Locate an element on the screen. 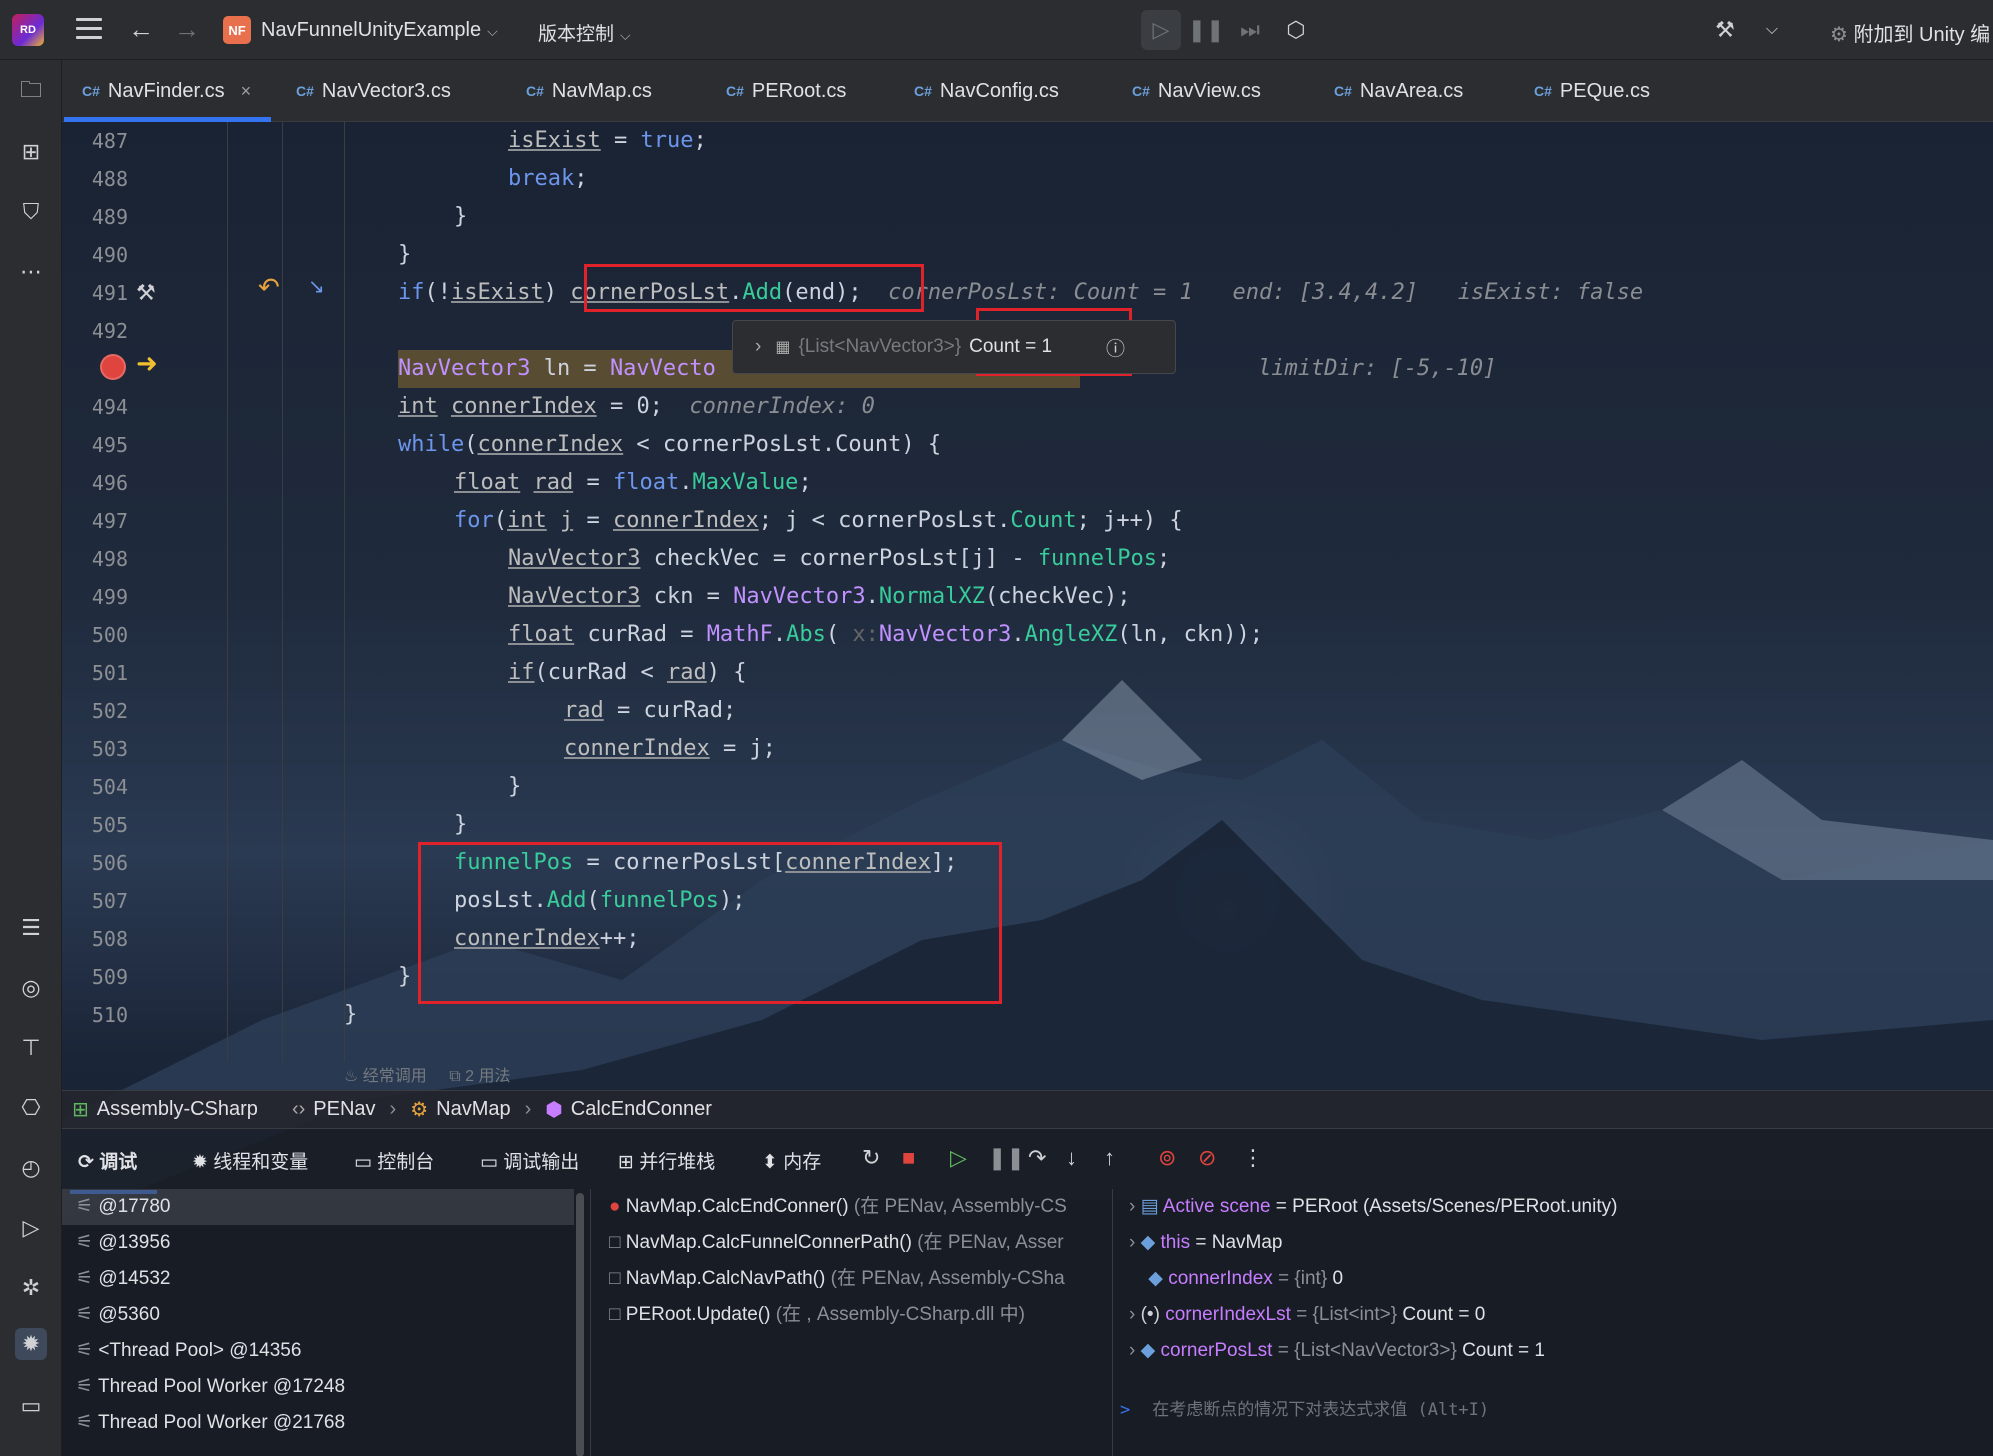 This screenshot has width=1993, height=1456. list-item: ⚟ Thread Pool Worker @17248 is located at coordinates (318, 1387).